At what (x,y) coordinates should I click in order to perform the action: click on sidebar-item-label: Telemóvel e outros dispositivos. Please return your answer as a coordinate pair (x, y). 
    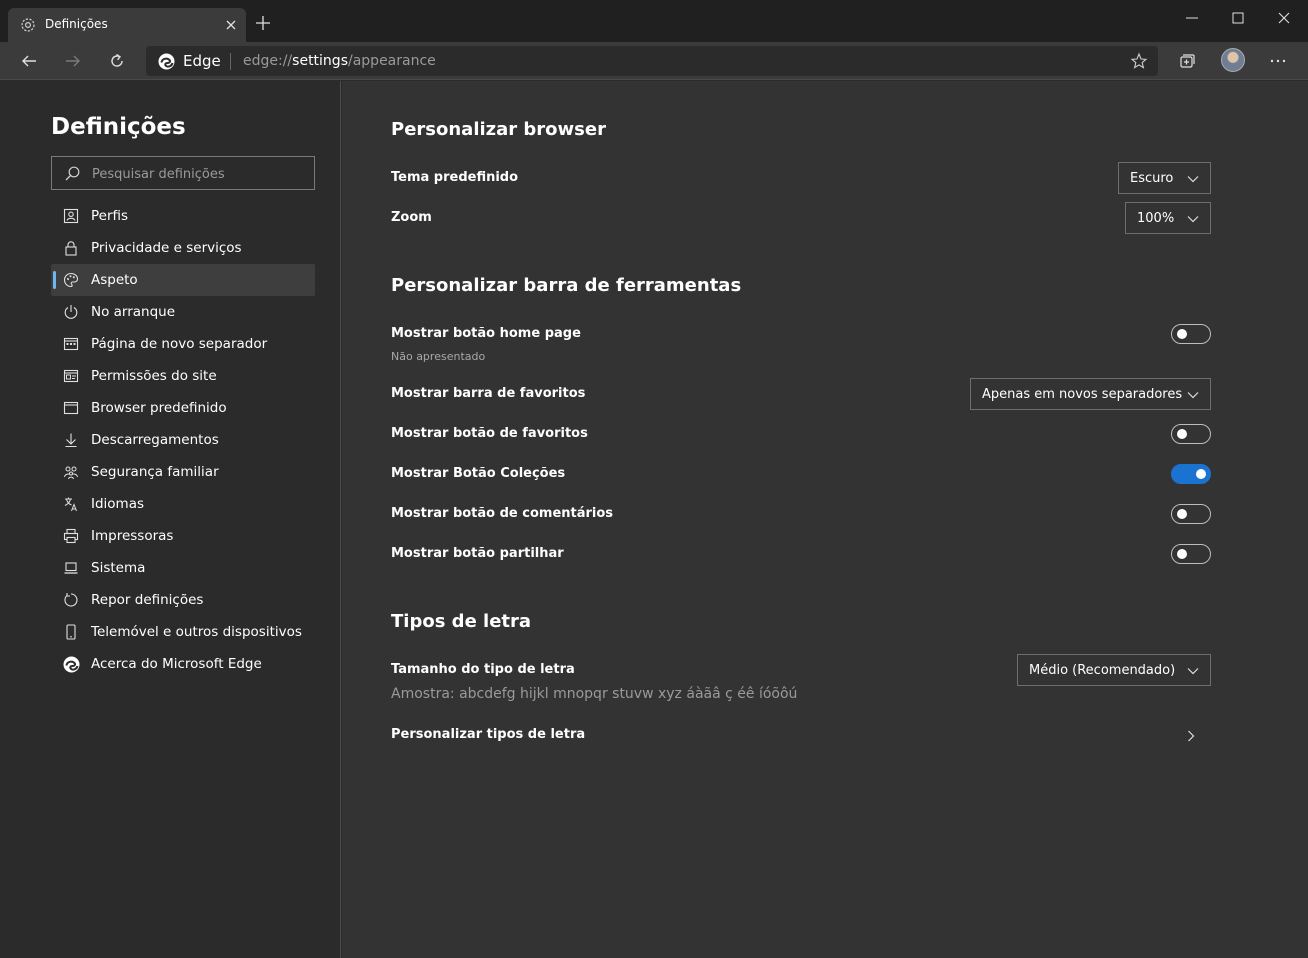
    Looking at the image, I should click on (196, 632).